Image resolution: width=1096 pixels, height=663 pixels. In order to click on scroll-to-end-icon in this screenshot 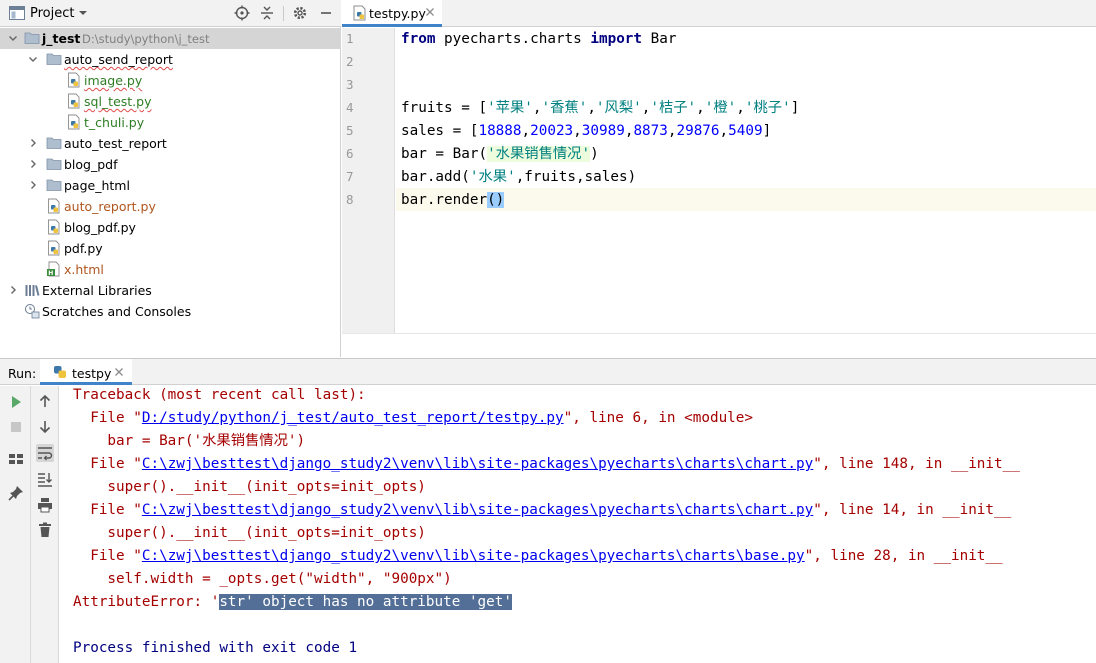, I will do `click(45, 479)`.